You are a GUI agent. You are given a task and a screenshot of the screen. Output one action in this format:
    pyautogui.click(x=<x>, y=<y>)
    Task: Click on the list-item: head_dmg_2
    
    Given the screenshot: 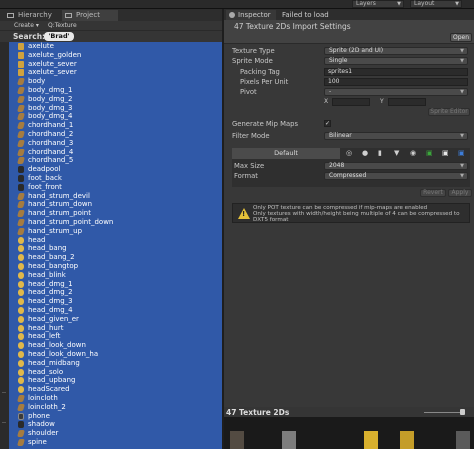 What is the action you would take?
    pyautogui.click(x=115, y=292)
    